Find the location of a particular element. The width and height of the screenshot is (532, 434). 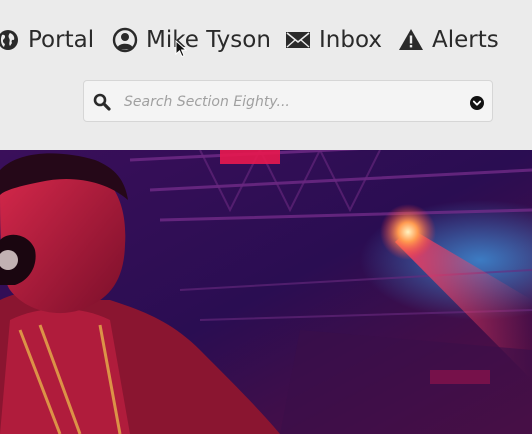

search-input is located at coordinates (289, 102).